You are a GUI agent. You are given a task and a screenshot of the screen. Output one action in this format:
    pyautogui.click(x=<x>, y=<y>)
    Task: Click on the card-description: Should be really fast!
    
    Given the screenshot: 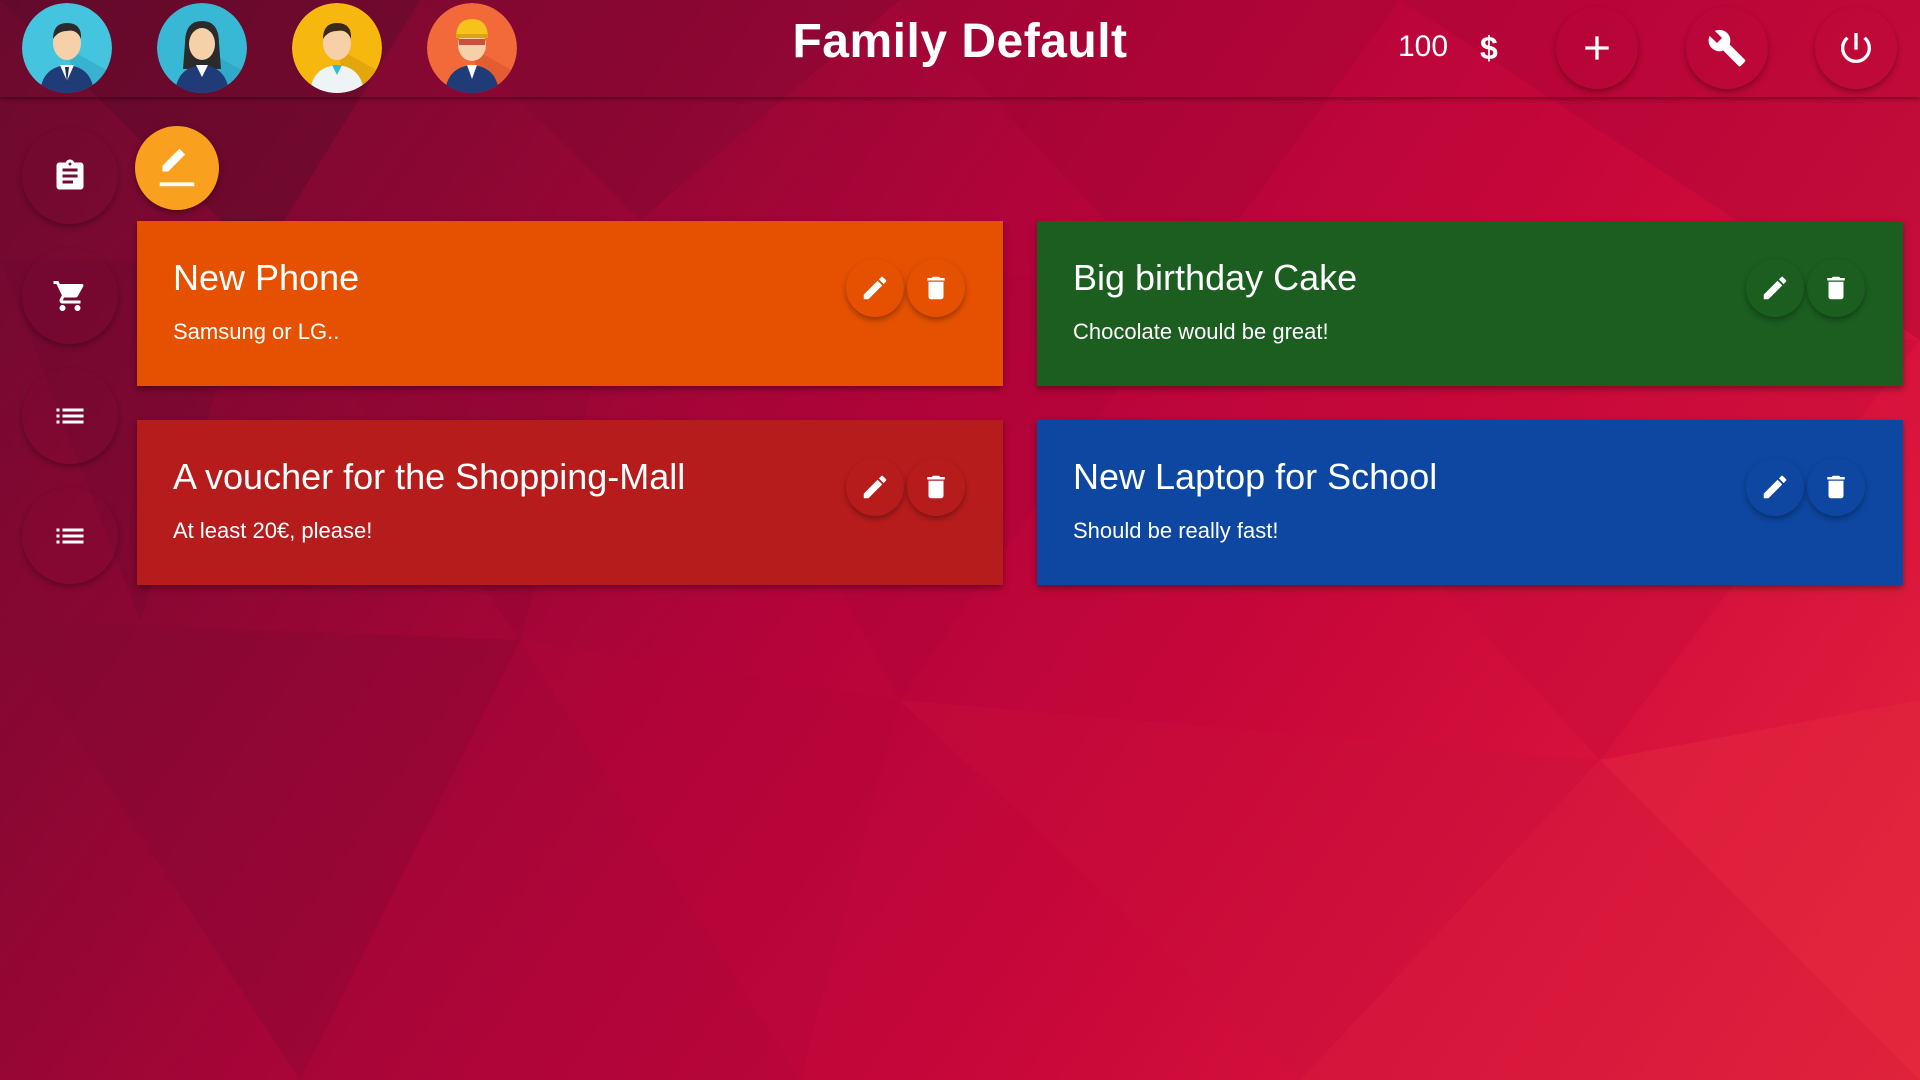 What is the action you would take?
    pyautogui.click(x=1176, y=530)
    